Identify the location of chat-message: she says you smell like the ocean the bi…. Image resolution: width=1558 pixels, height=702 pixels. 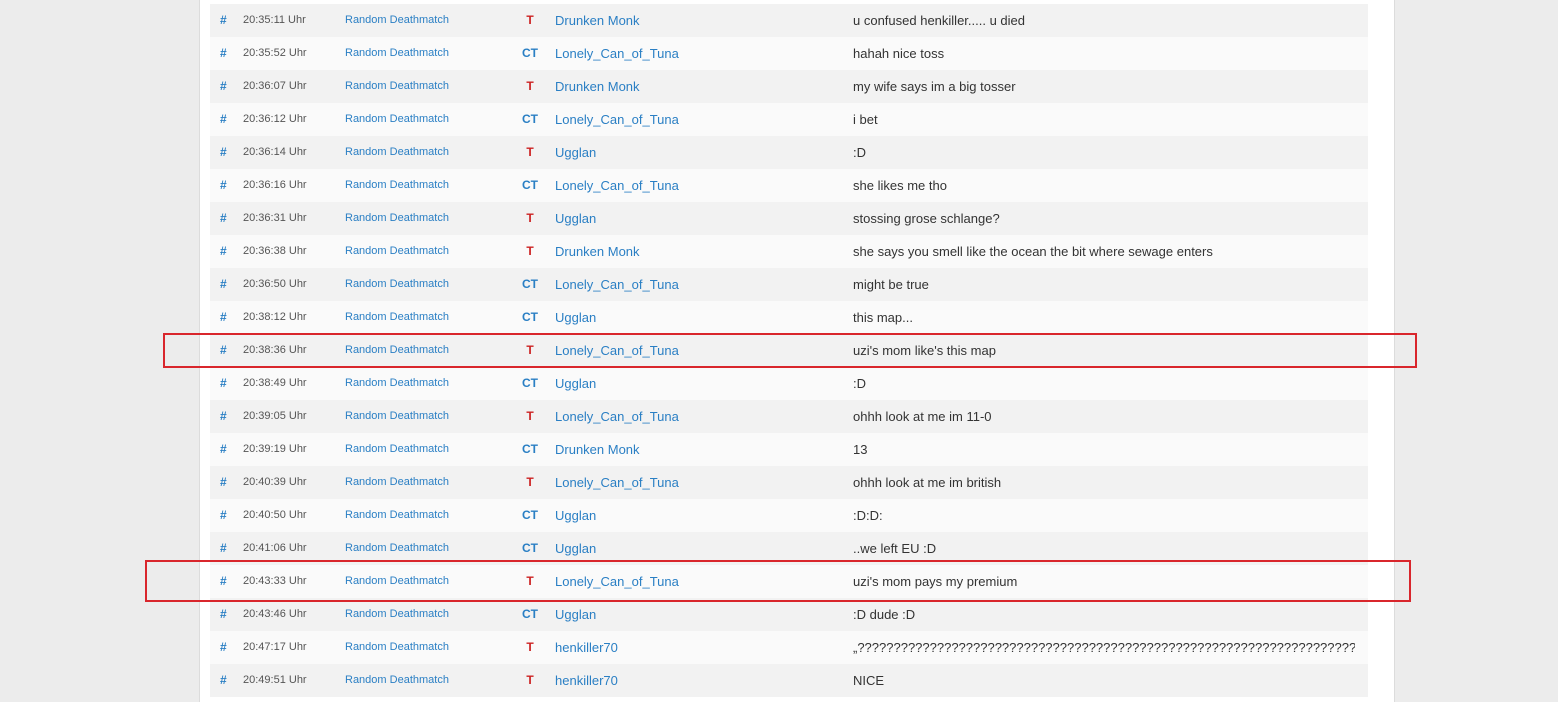
(1033, 251).